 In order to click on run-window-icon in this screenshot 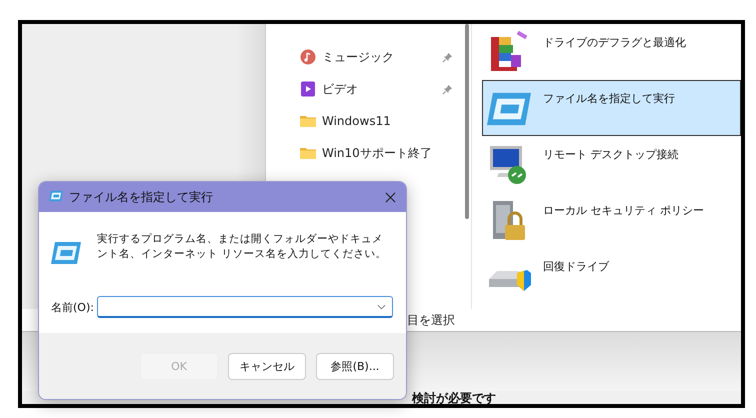, I will do `click(56, 195)`.